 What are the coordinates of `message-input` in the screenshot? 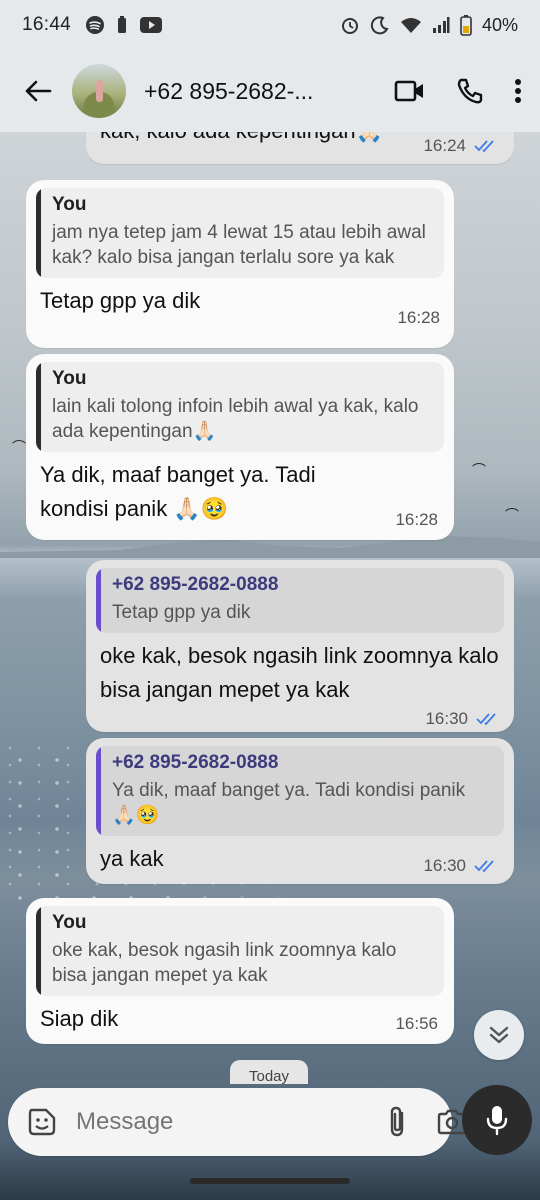 It's located at (231, 1122).